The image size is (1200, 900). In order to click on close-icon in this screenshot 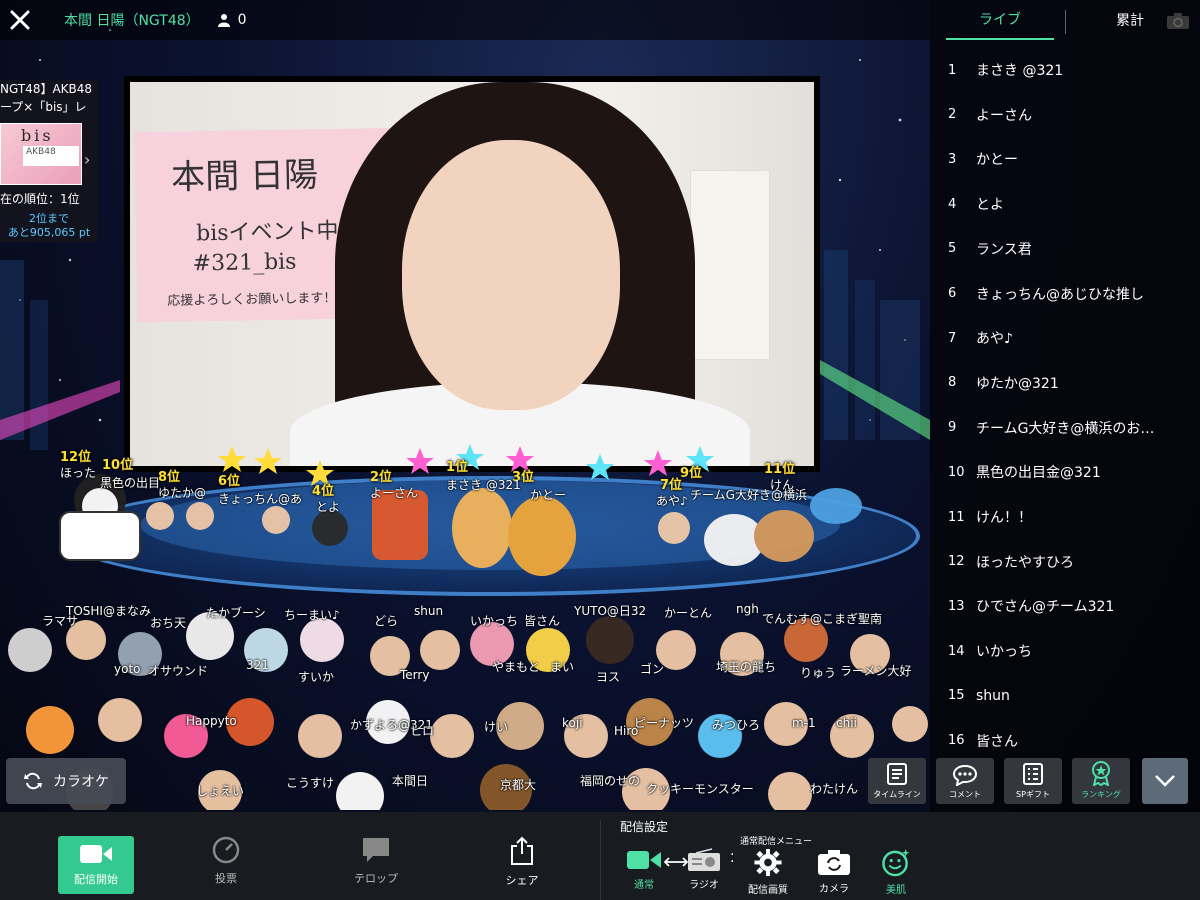, I will do `click(20, 20)`.